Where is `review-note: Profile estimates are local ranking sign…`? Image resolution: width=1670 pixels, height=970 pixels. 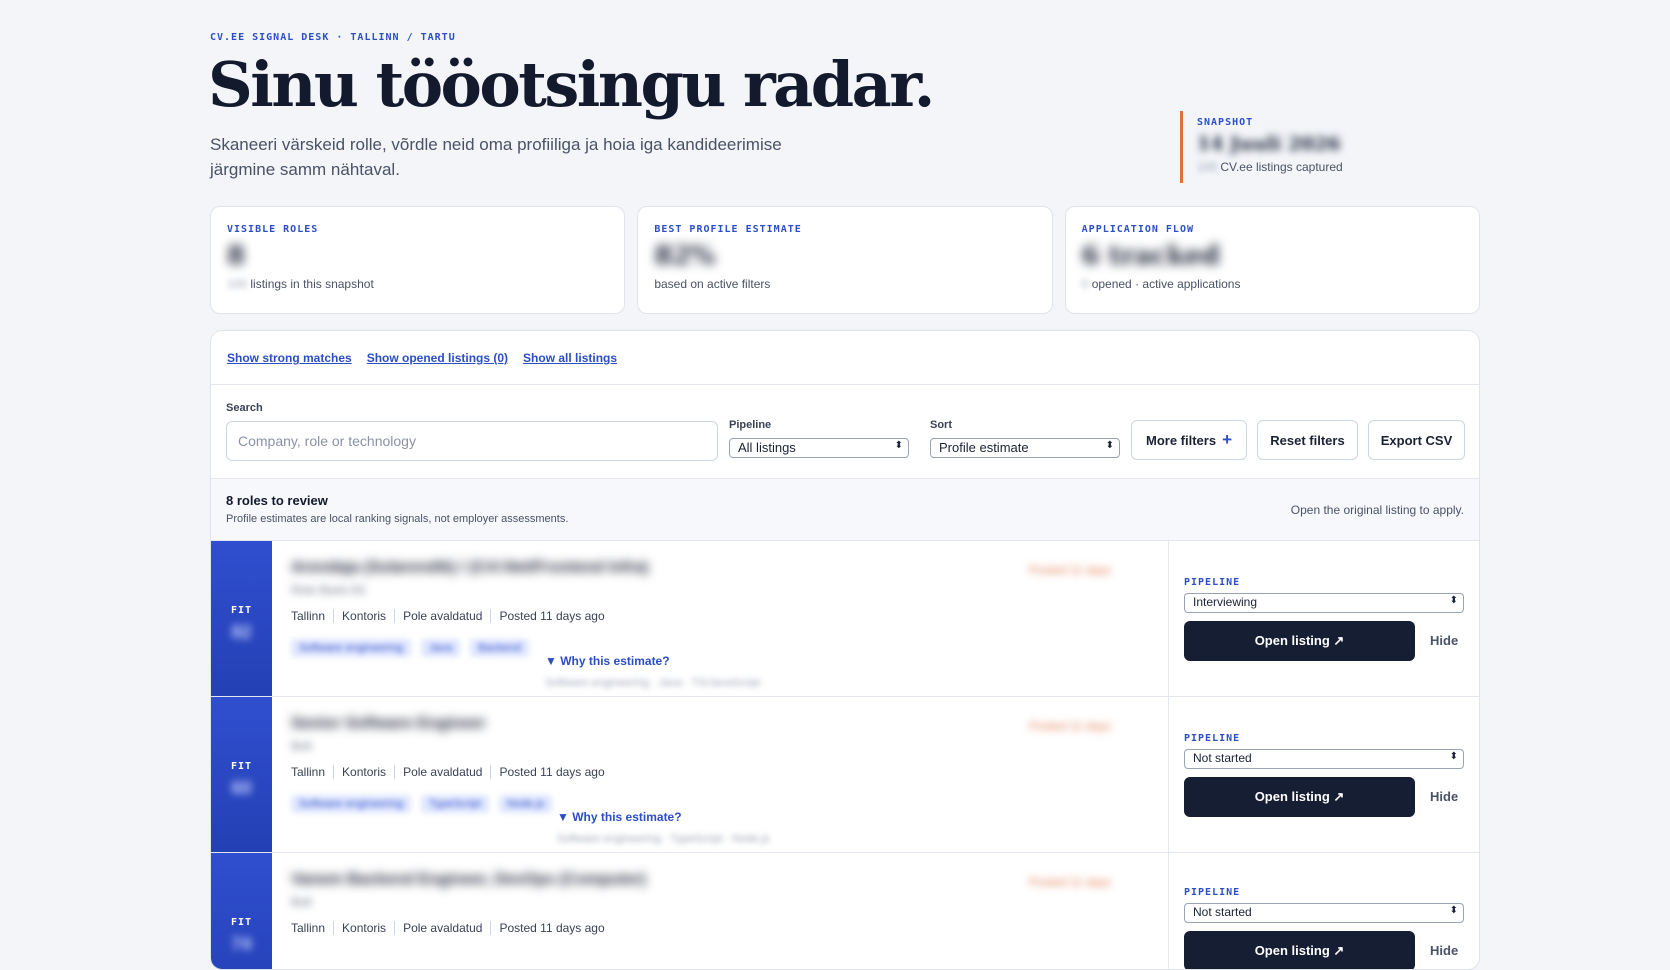
review-note: Profile estimates are local ranking sign… is located at coordinates (397, 519).